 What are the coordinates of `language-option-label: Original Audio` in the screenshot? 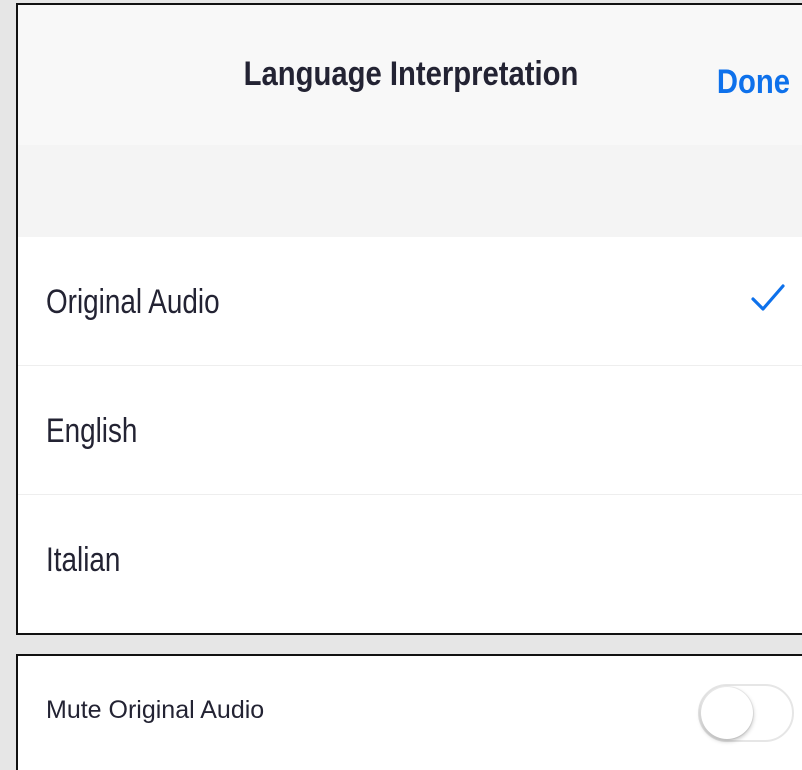 It's located at (133, 302).